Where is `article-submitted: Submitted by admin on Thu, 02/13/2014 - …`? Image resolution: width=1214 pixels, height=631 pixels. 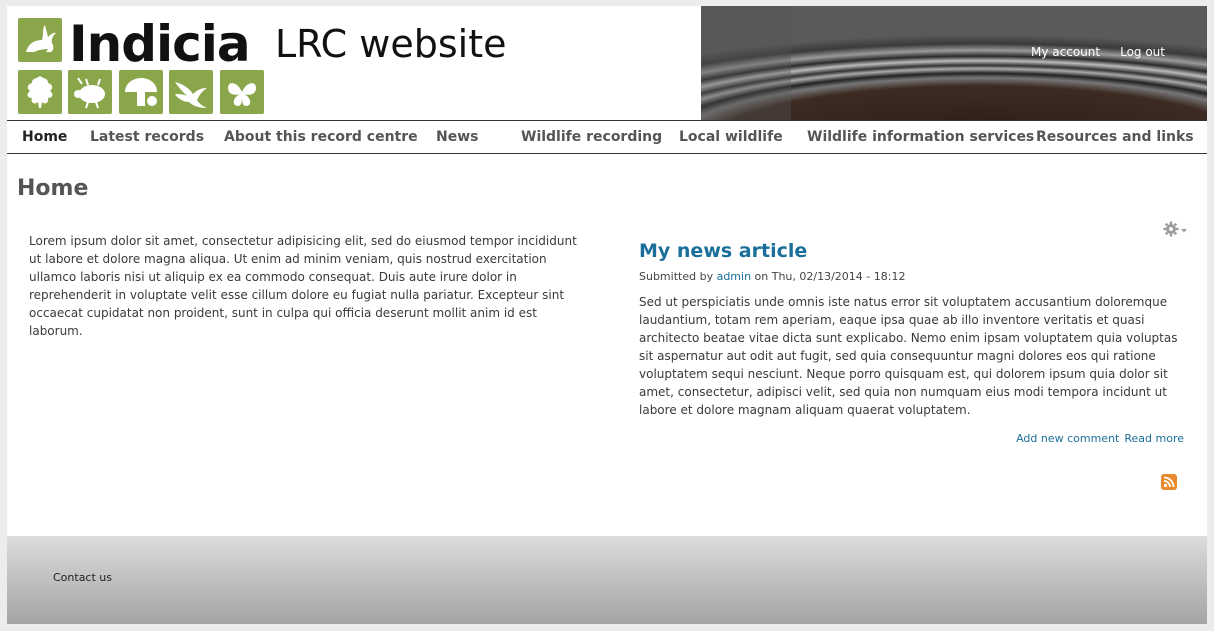
article-submitted: Submitted by admin on Thu, 02/13/2014 - … is located at coordinates (913, 276).